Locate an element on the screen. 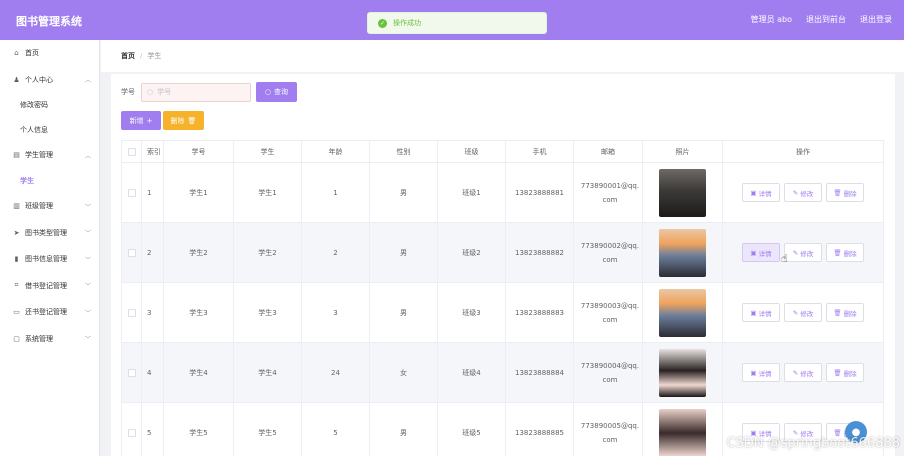  search-row: 学号 ○ 学号 ○ 查询 is located at coordinates (209, 92).